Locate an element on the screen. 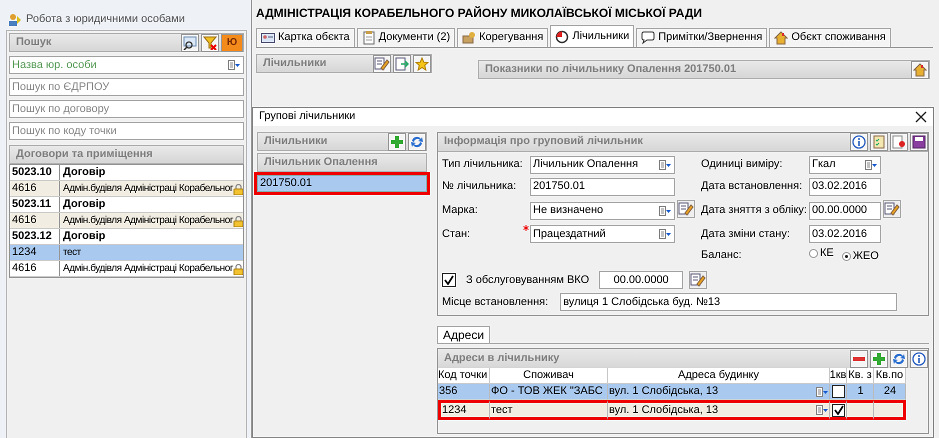  organization-title: АДМІНІСТРАЦІЯ КОРАБЕЛЬНОГО РАЙОНУ МИКОЛАЇВСЬКОЇ МІСЬКОЇ РАДИ is located at coordinates (479, 14).